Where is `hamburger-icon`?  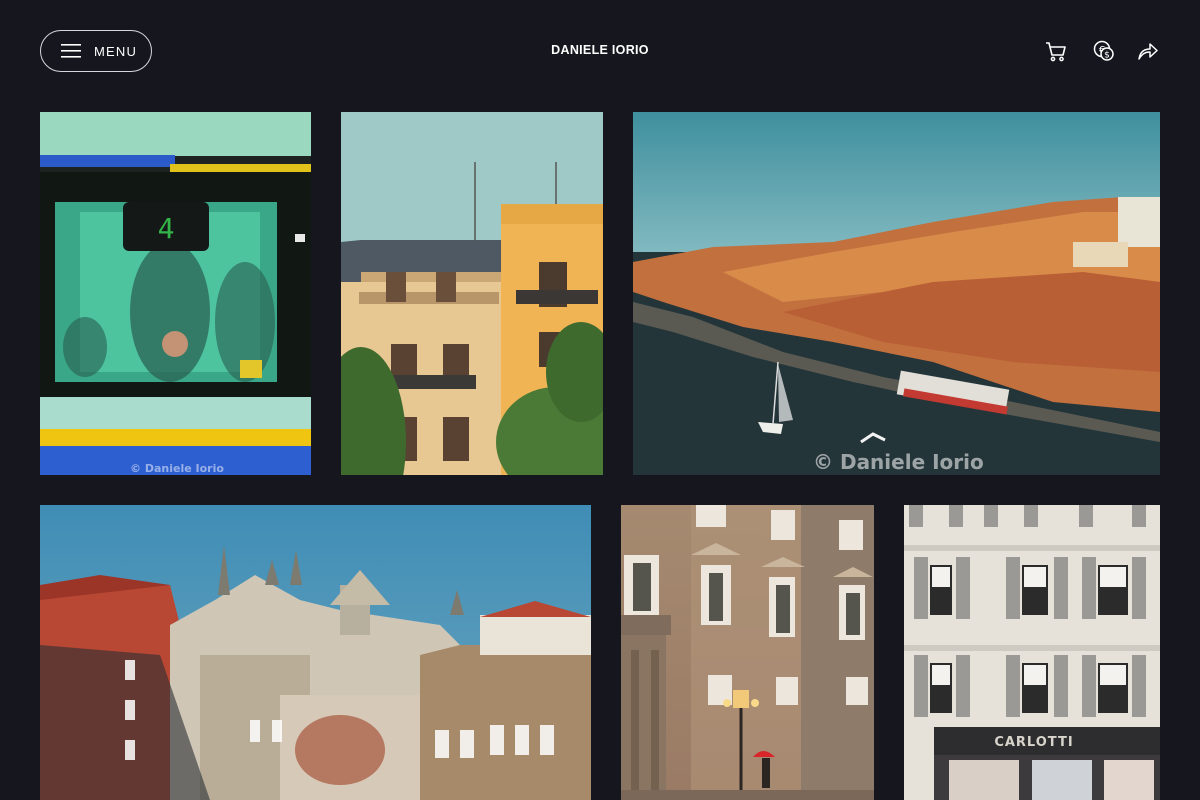 hamburger-icon is located at coordinates (71, 51).